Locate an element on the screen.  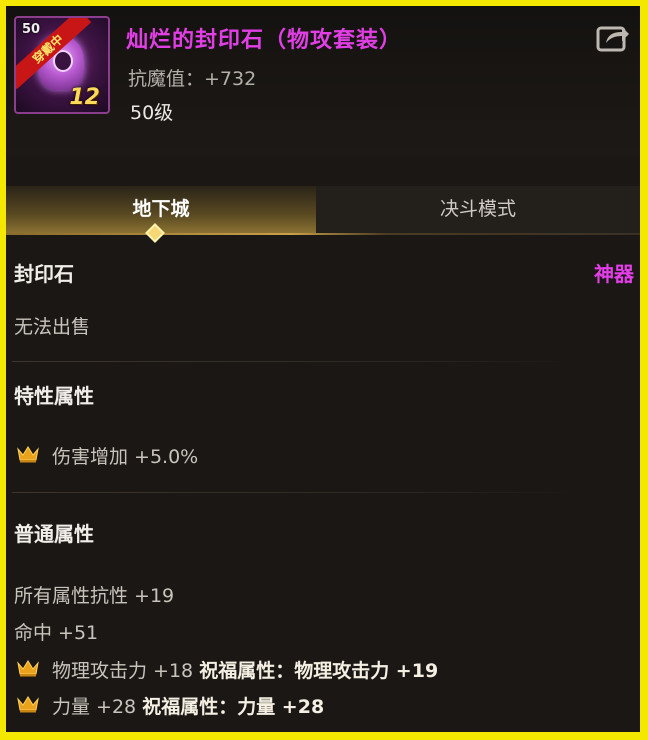
tab-dungeon: 地下城 is located at coordinates (161, 210).